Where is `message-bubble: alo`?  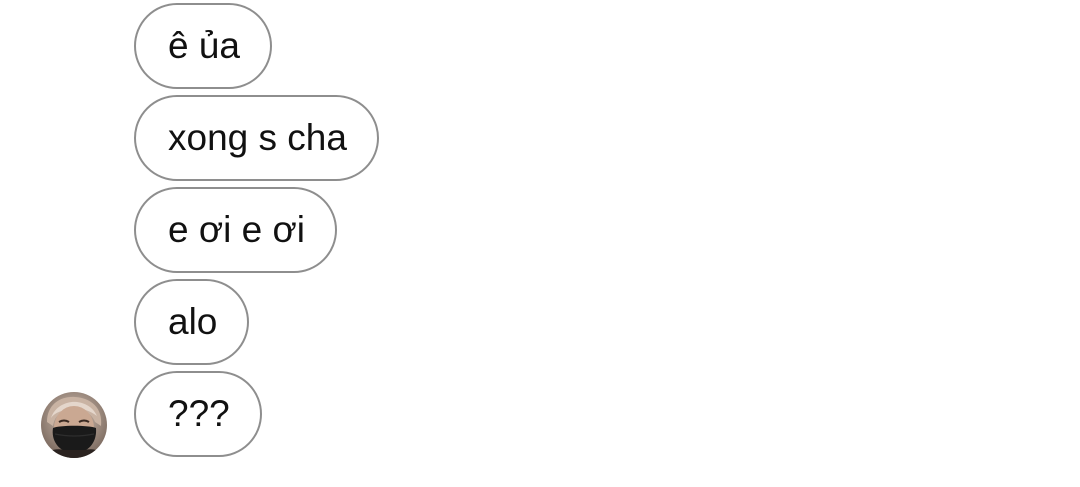
message-bubble: alo is located at coordinates (192, 322).